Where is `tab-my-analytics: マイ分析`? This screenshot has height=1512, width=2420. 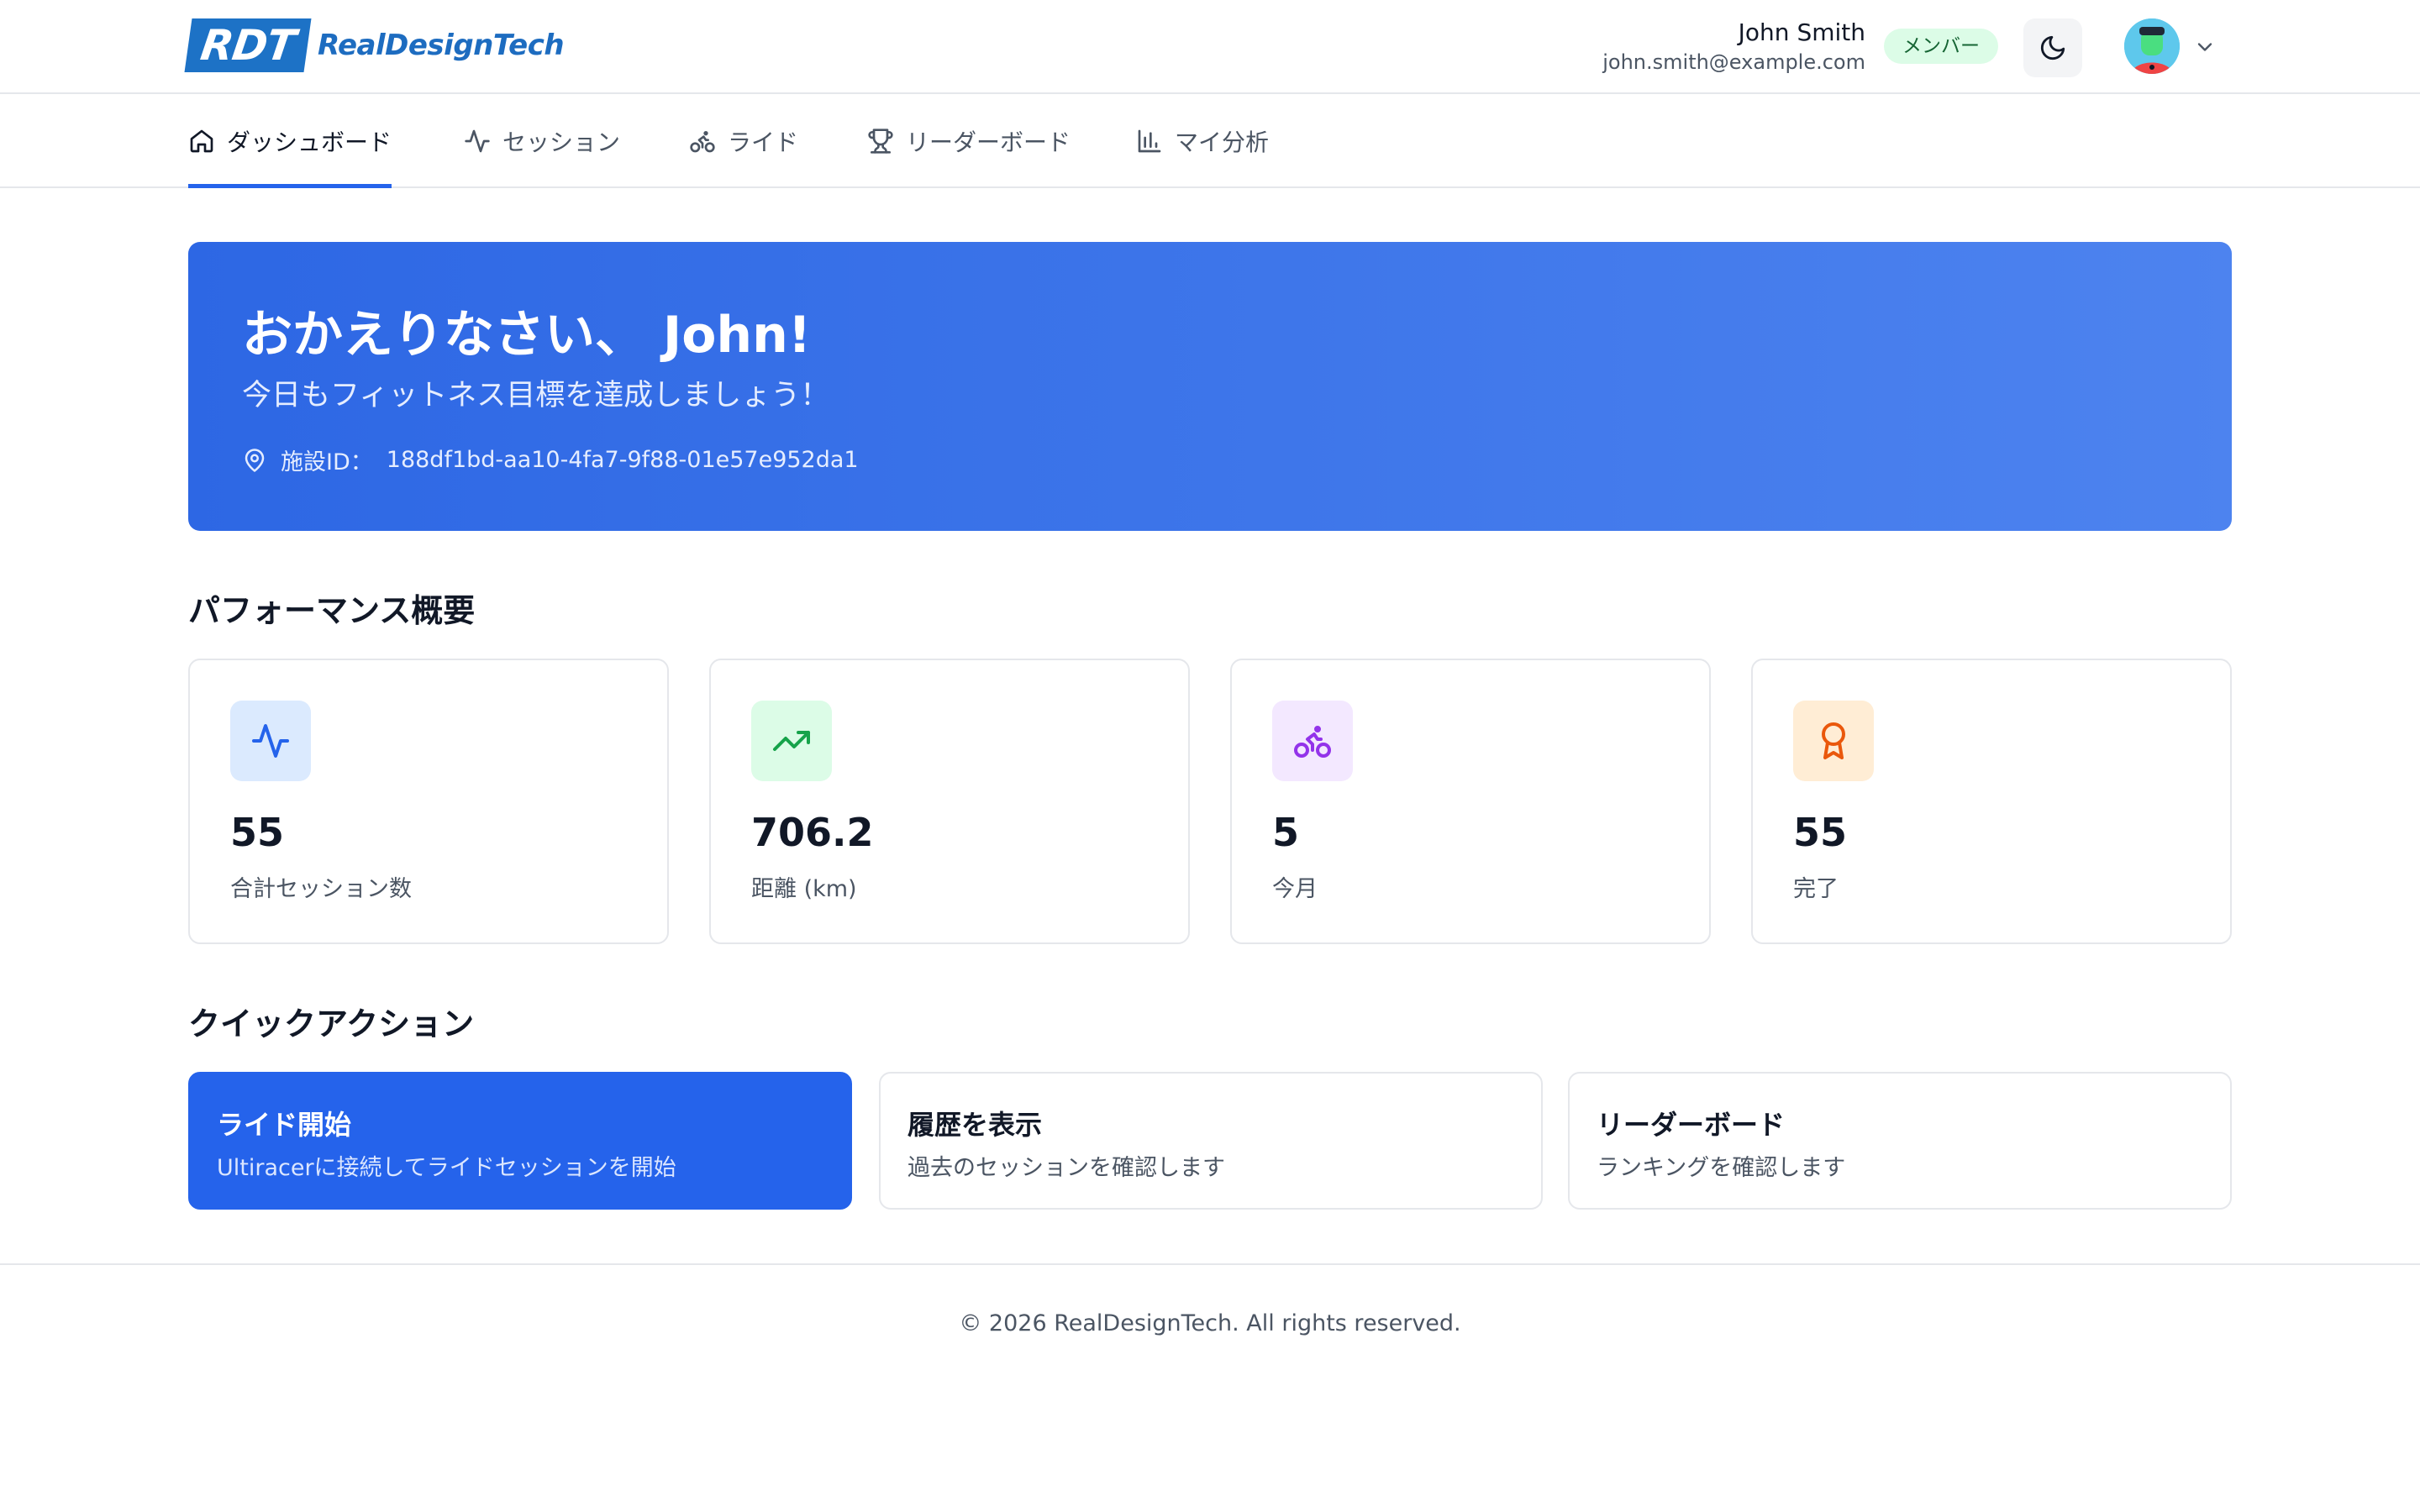 tab-my-analytics: マイ分析 is located at coordinates (1202, 141).